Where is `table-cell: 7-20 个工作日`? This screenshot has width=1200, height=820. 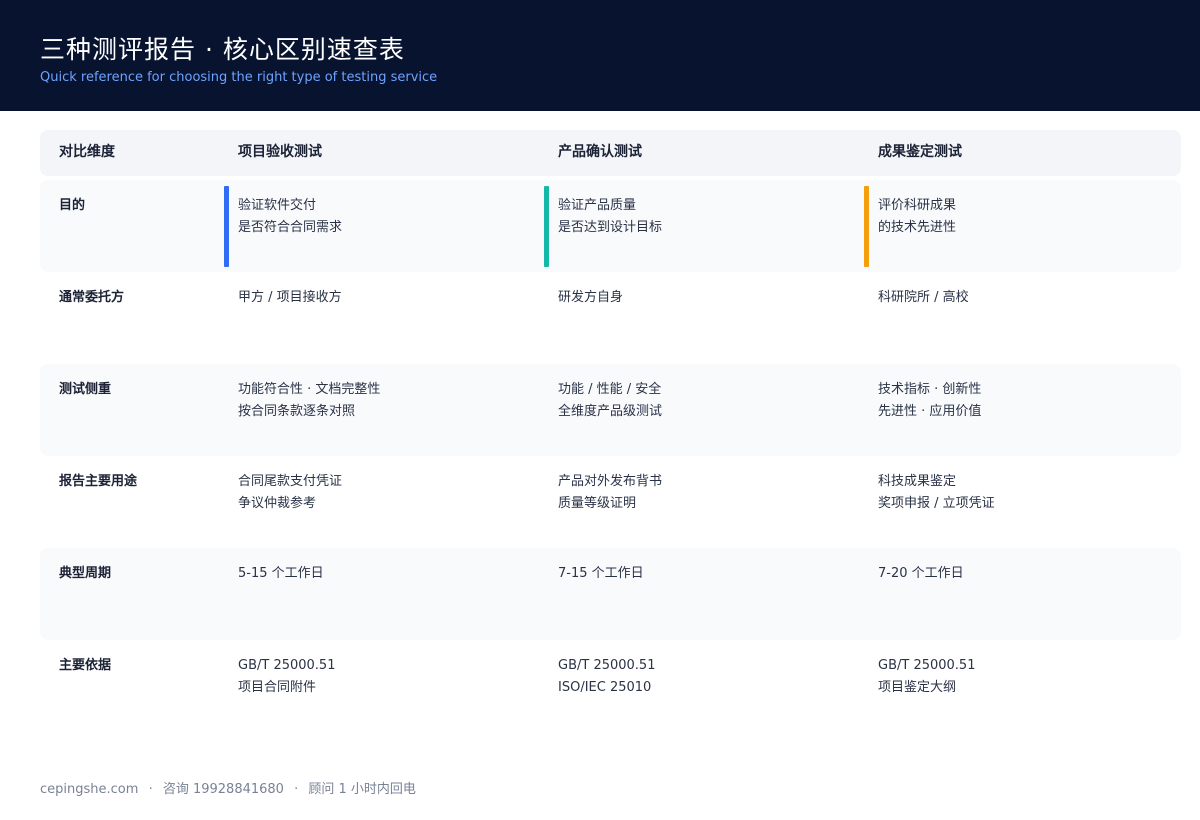 table-cell: 7-20 个工作日 is located at coordinates (921, 574).